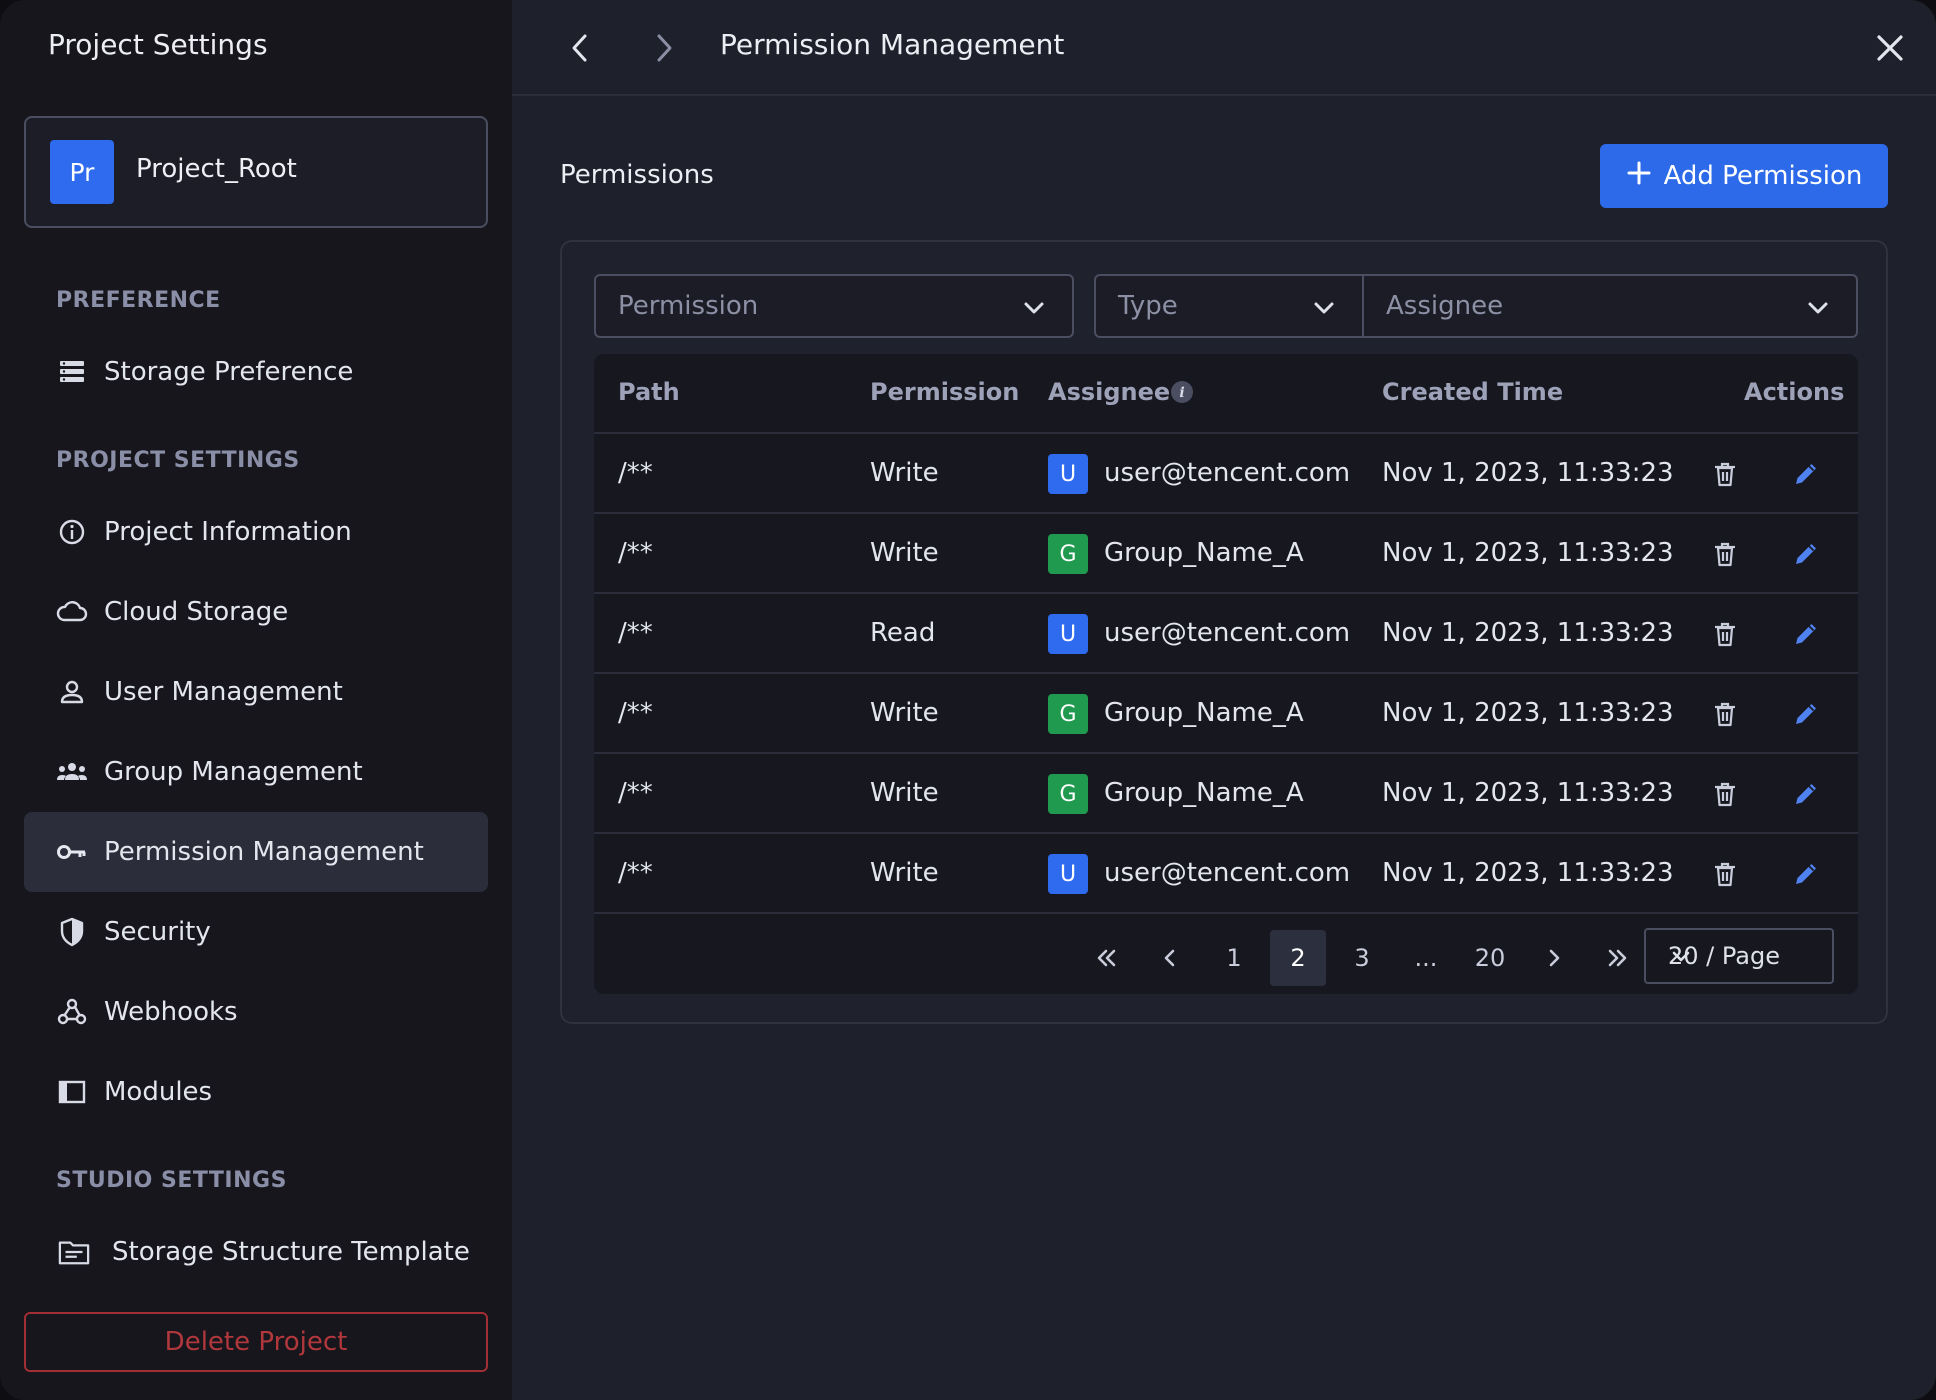 This screenshot has width=1936, height=1400. I want to click on page-button-20: 20, so click(1490, 958).